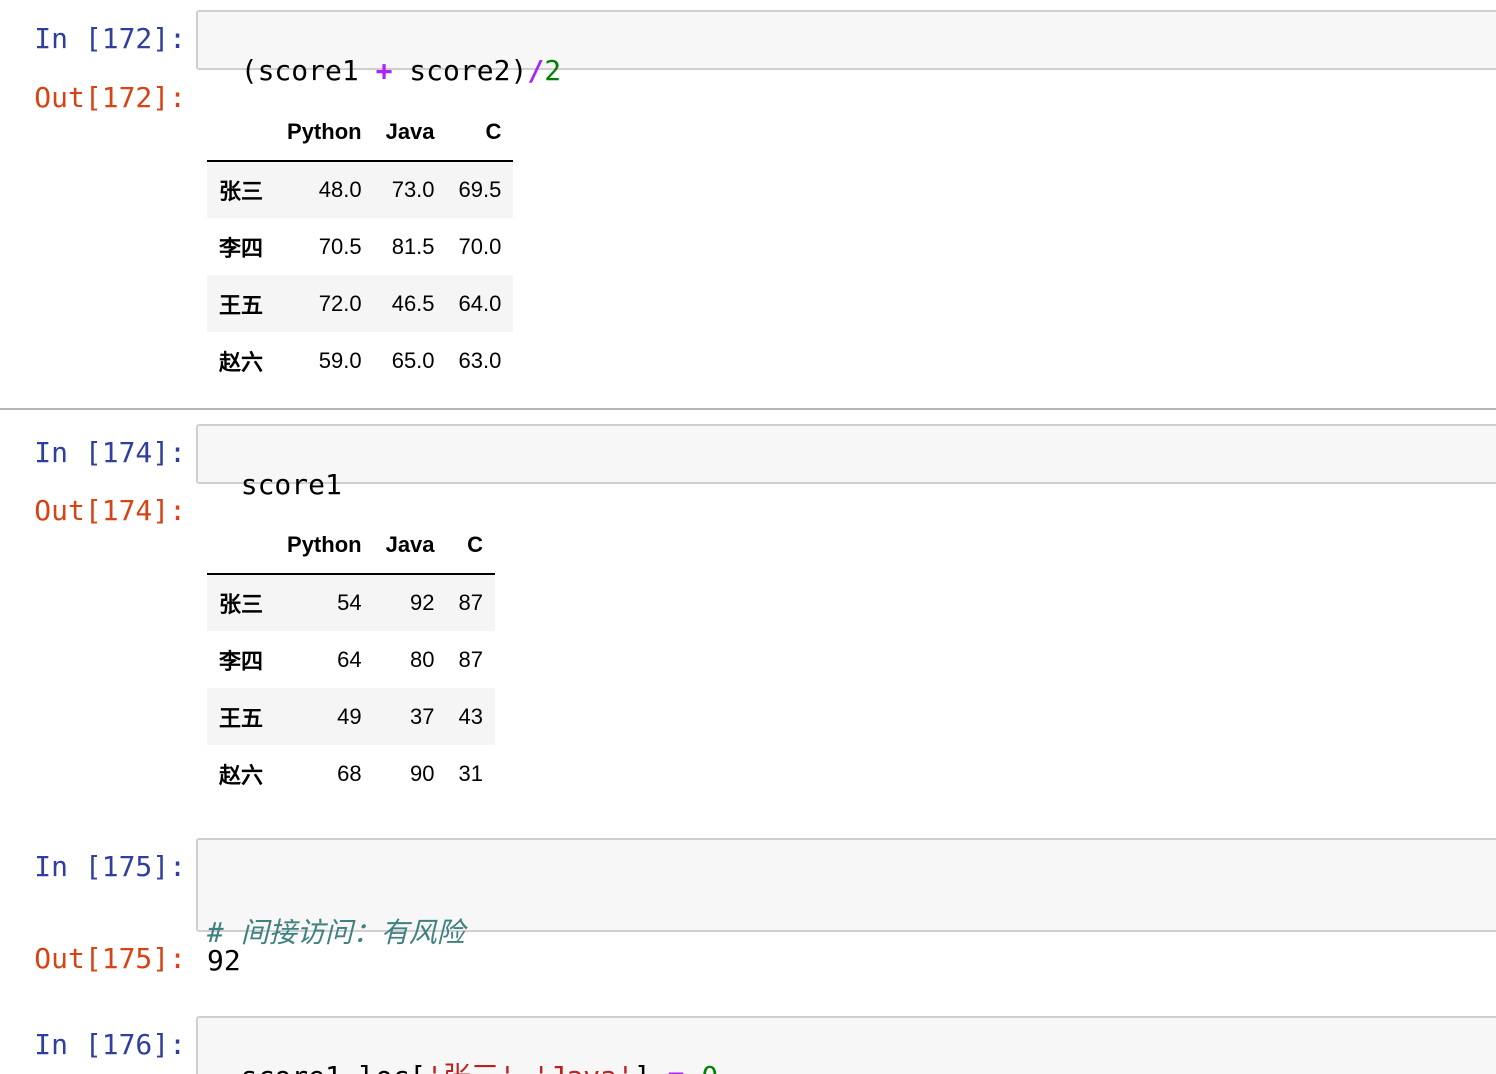  I want to click on table-row: 王五 49 37 43, so click(351, 716).